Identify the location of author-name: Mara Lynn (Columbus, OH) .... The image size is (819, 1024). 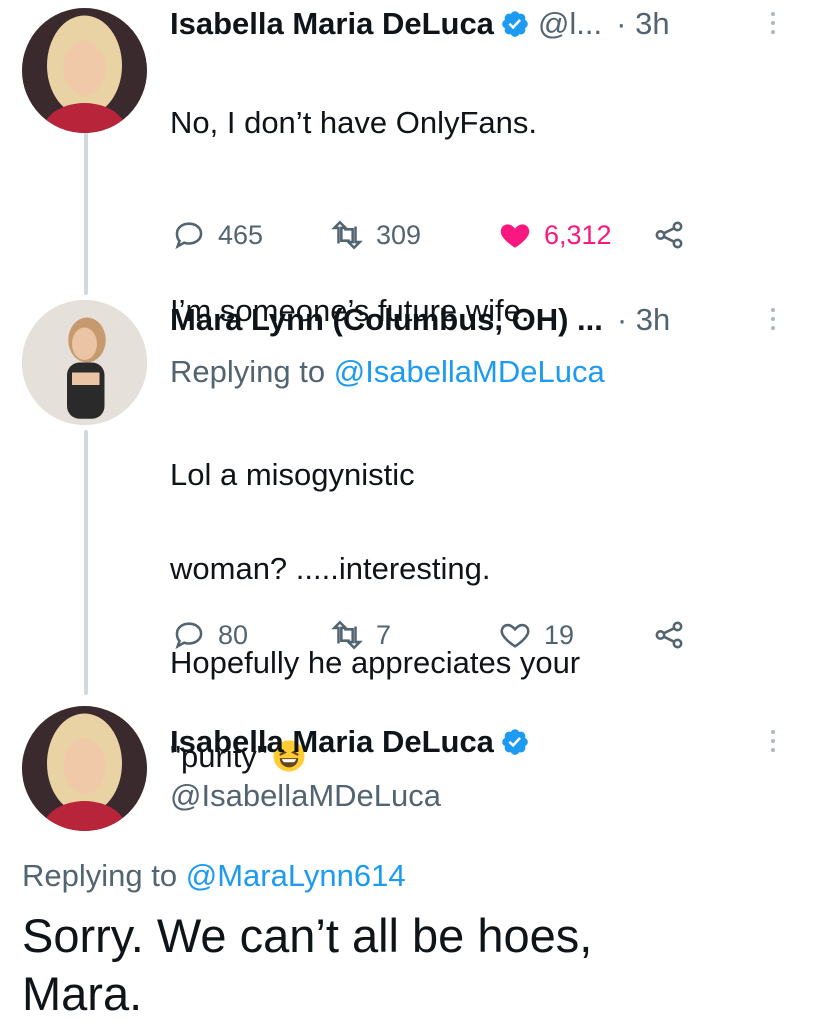
(386, 320).